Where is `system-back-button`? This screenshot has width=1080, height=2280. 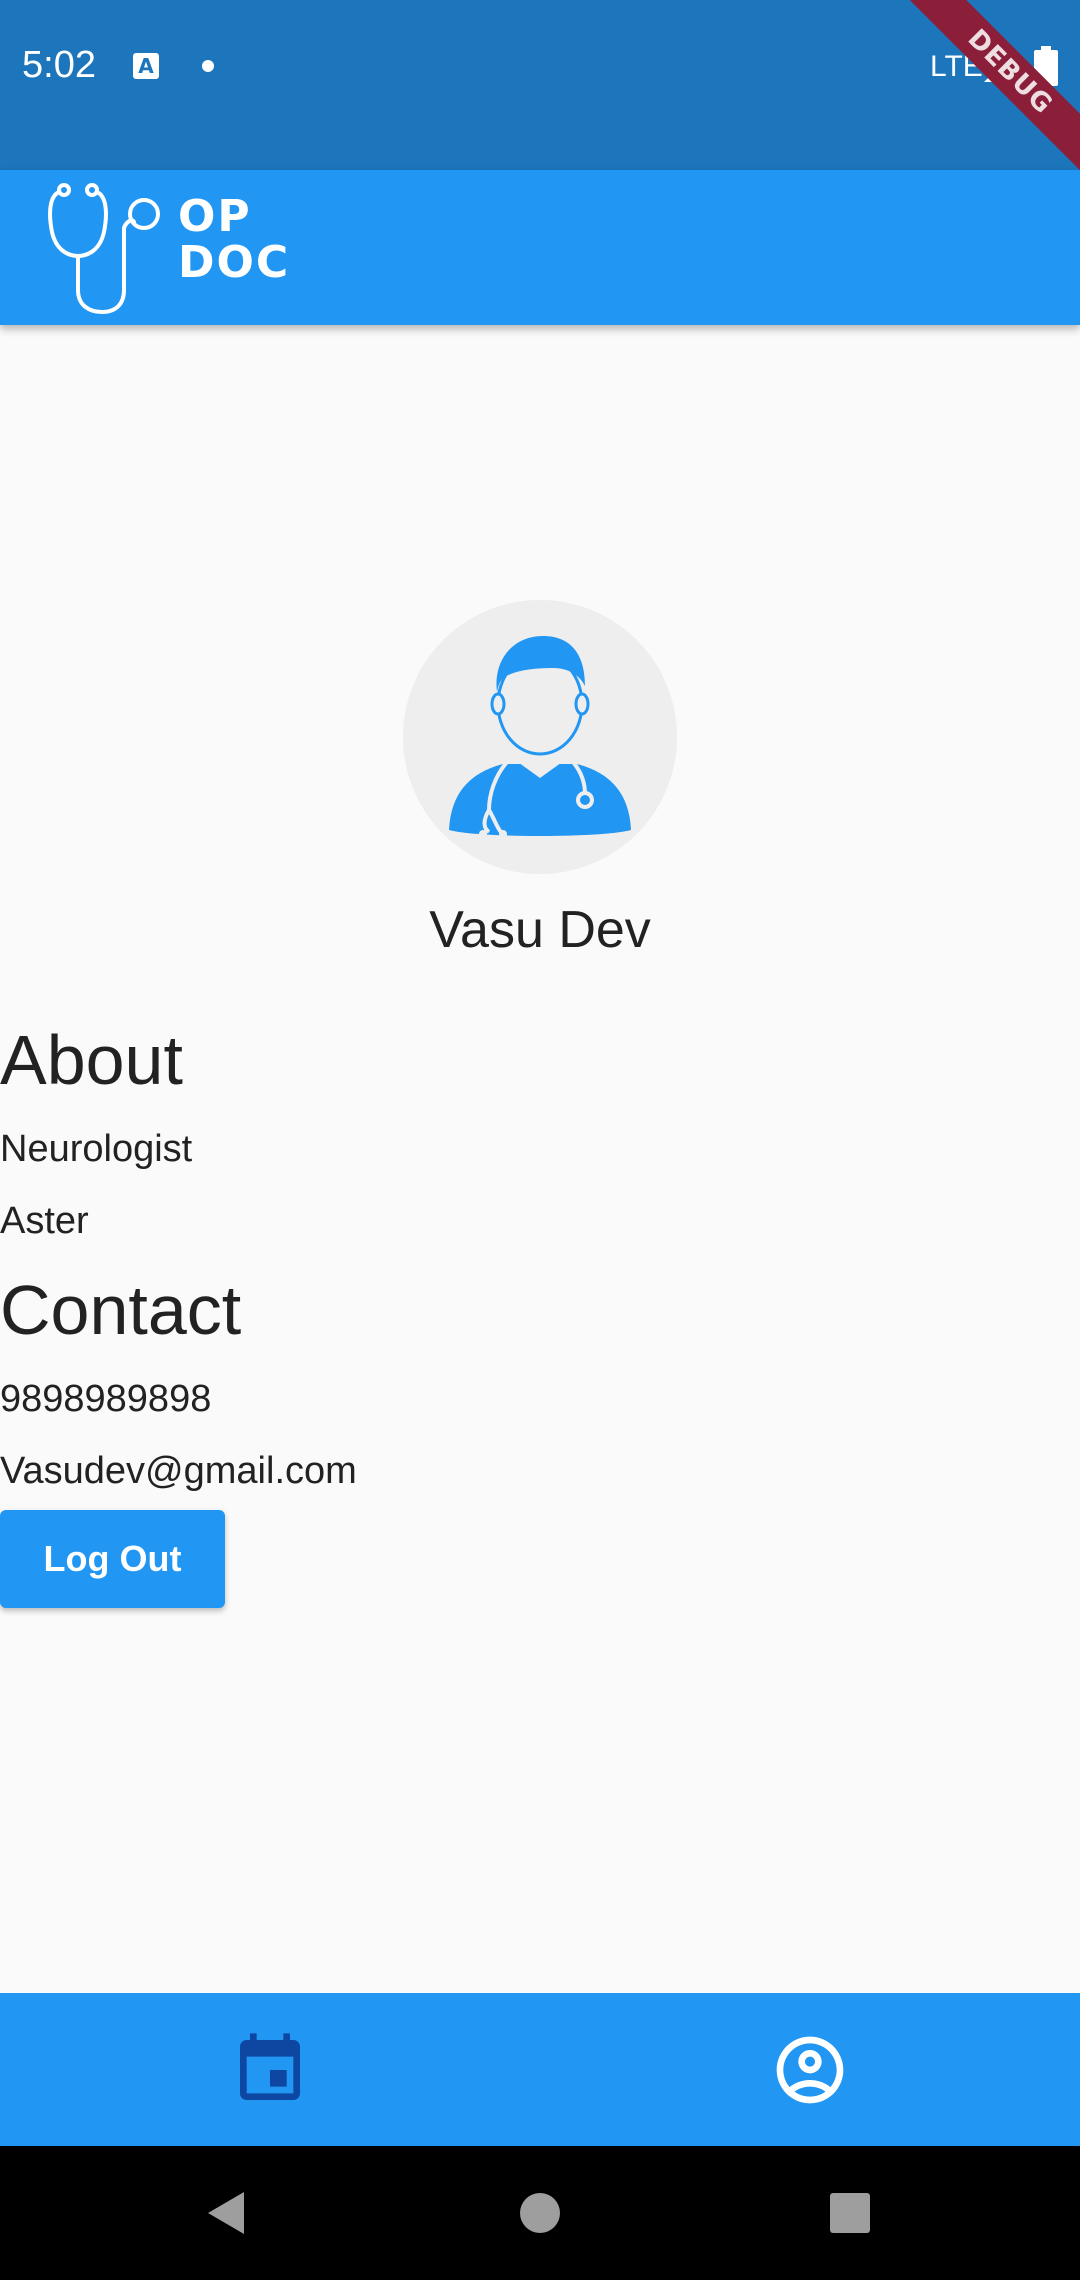
system-back-button is located at coordinates (226, 2213).